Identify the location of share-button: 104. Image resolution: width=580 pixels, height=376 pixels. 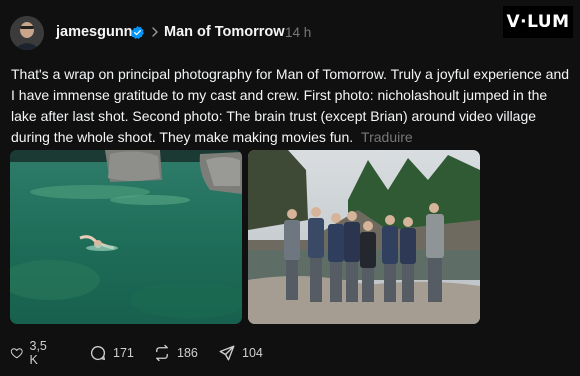
(240, 353).